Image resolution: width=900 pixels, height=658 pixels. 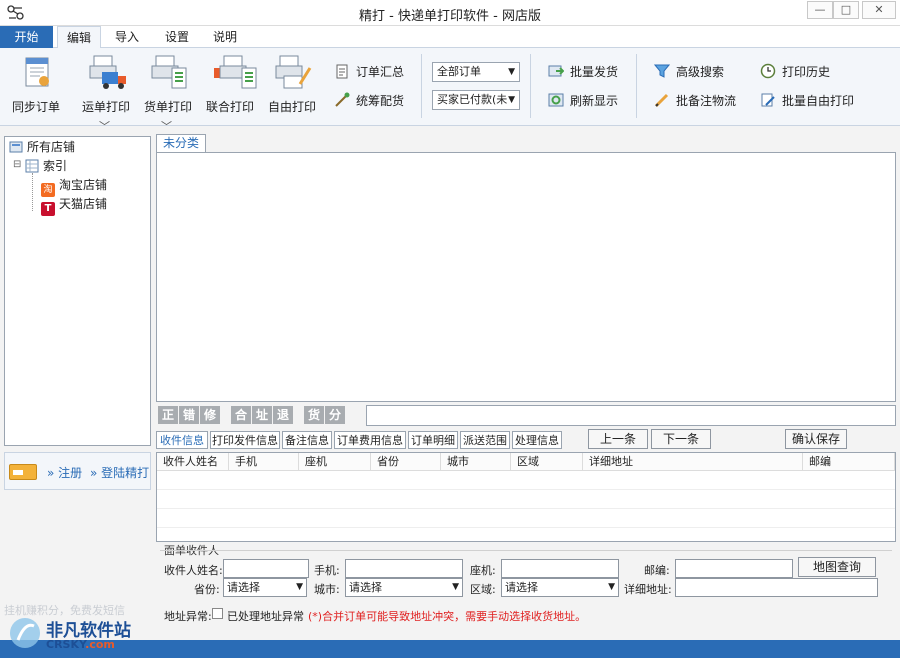 I want to click on tree-root-all-shops: 所有店铺, so click(x=42, y=147).